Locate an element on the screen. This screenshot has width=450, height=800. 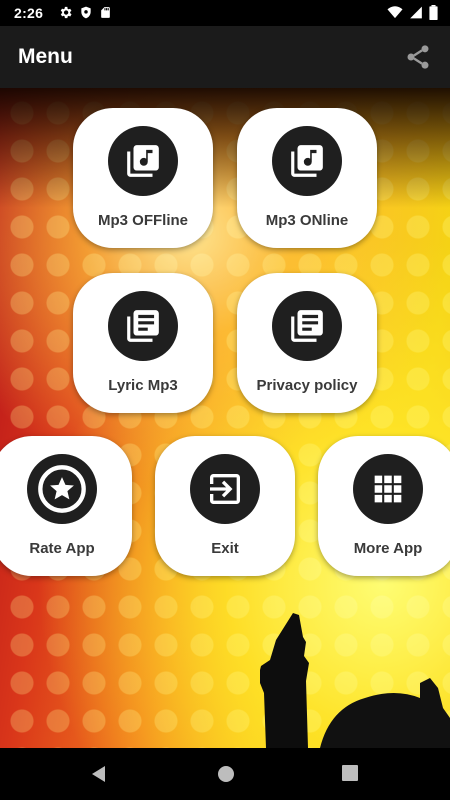
mp3-offline-button: Mp3 OFFline is located at coordinates (143, 178).